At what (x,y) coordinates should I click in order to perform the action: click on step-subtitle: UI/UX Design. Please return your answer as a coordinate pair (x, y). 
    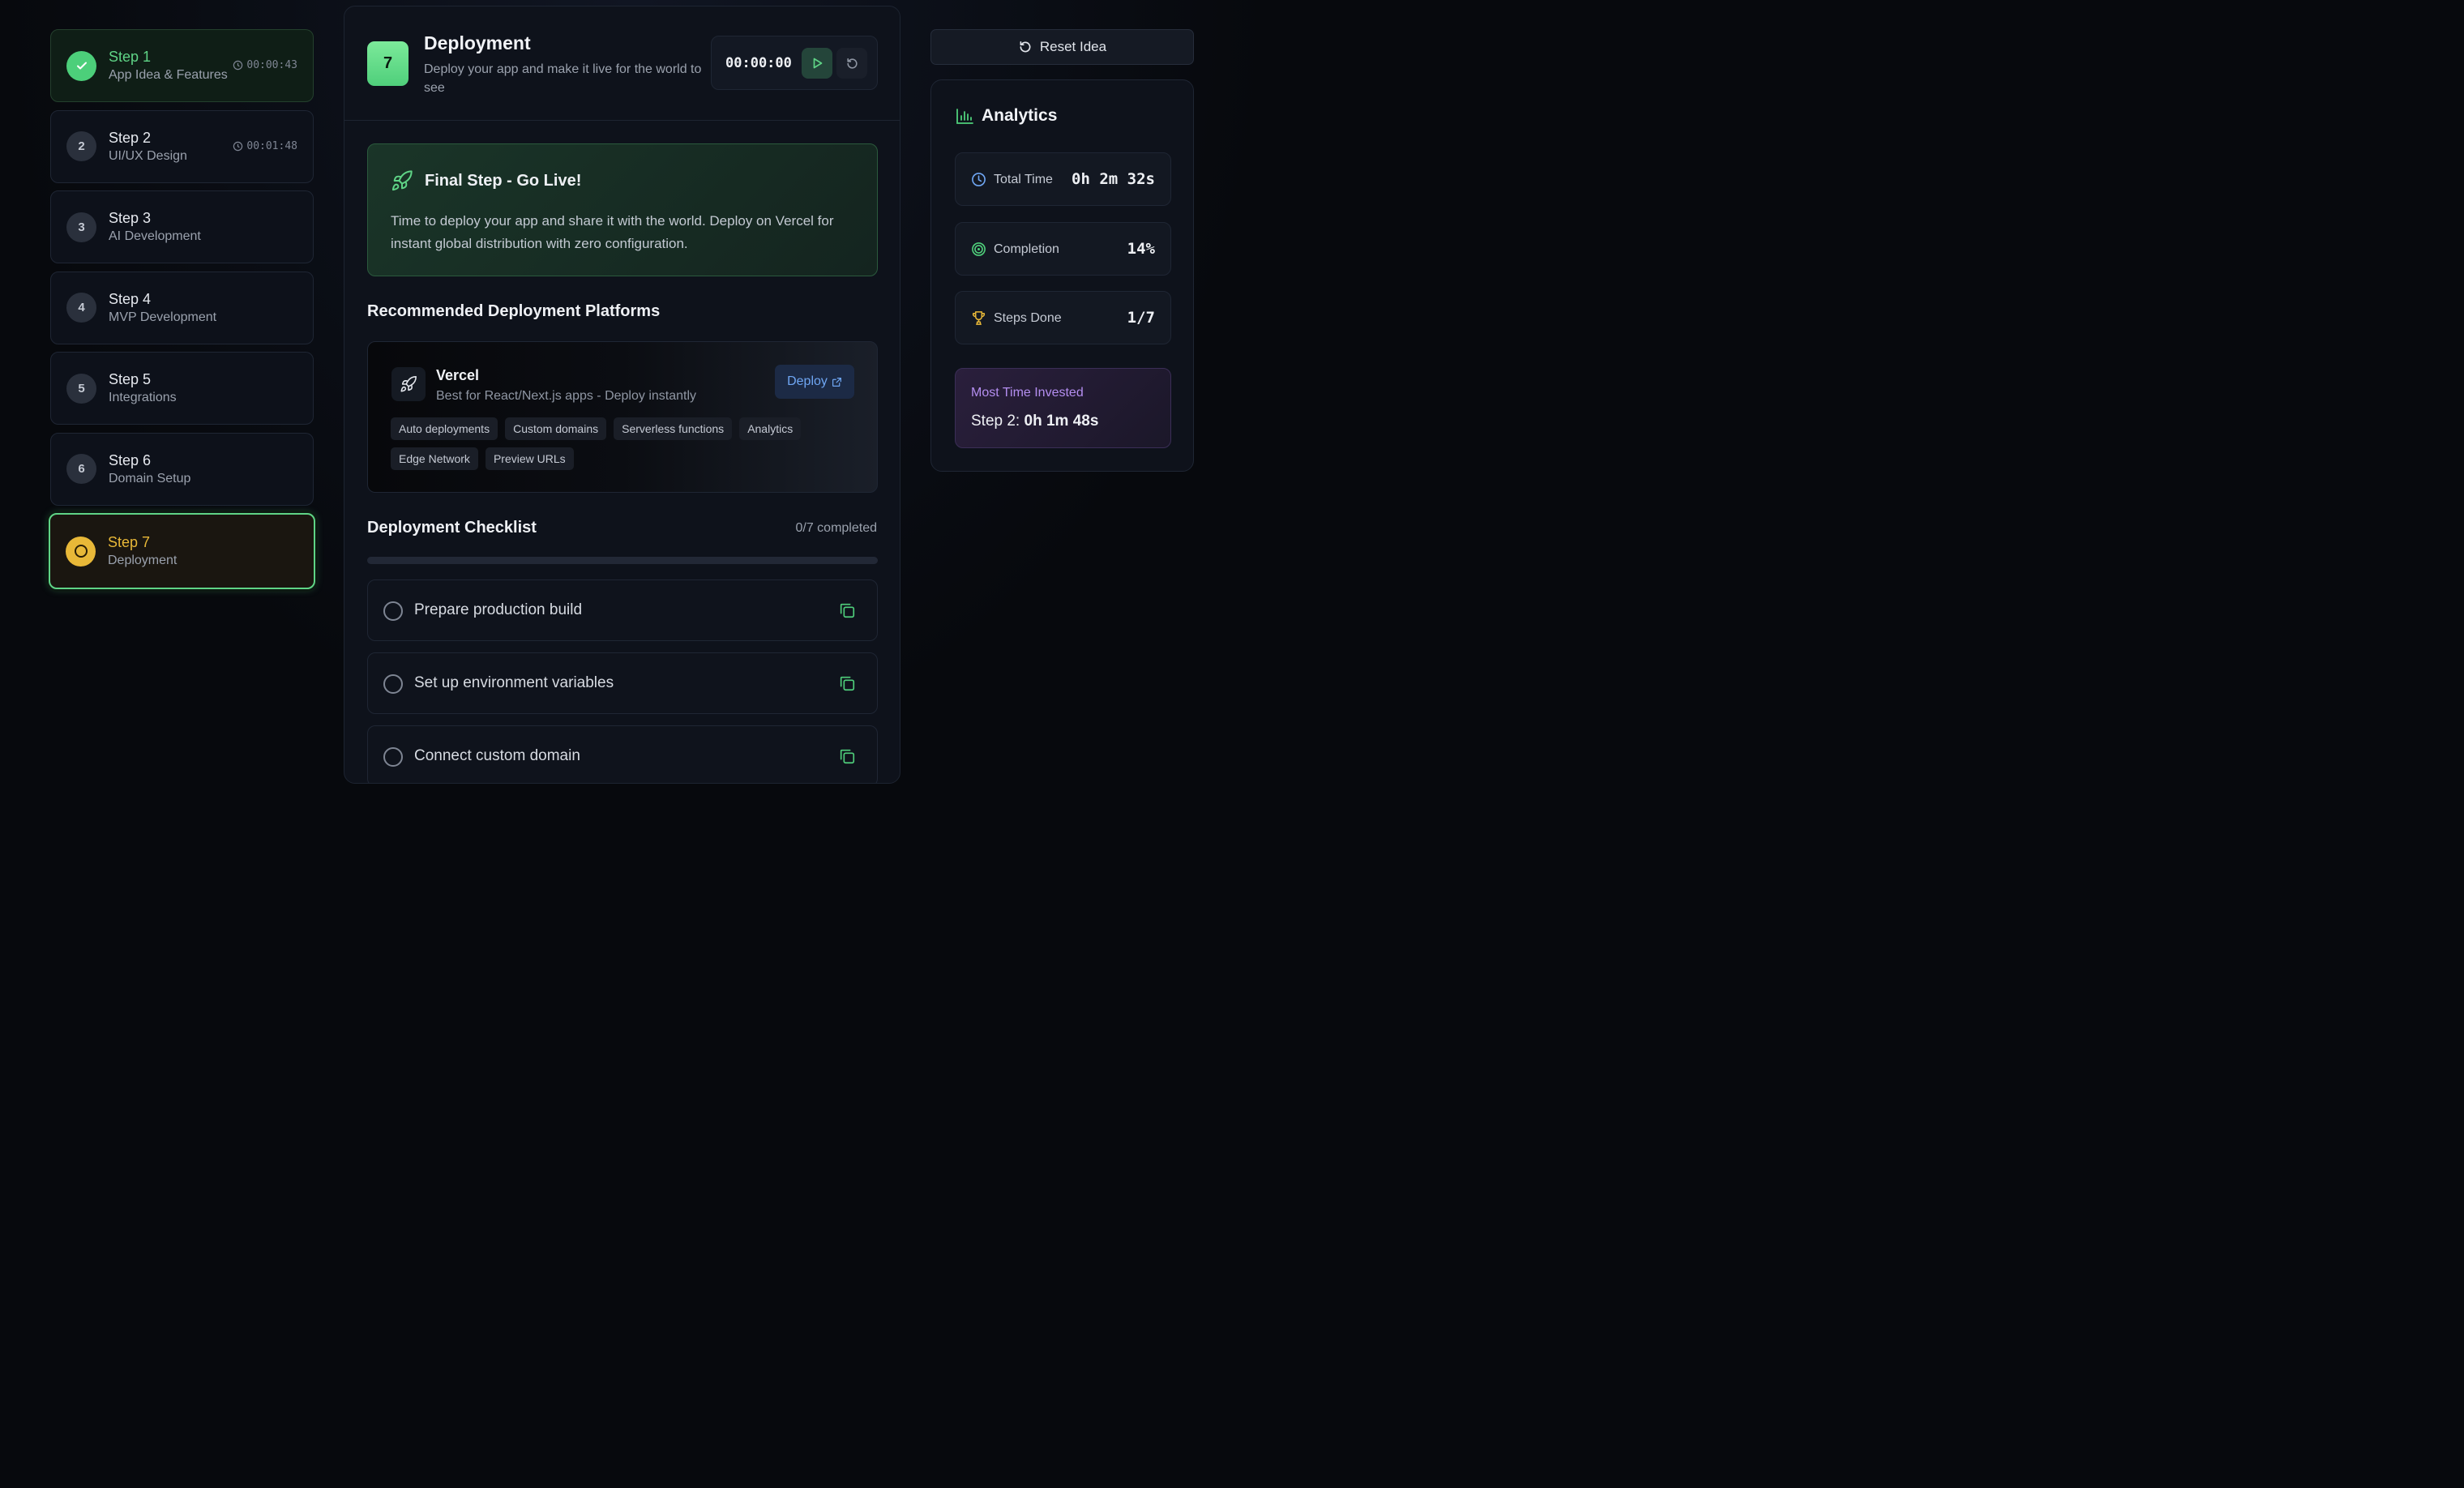
    Looking at the image, I should click on (148, 155).